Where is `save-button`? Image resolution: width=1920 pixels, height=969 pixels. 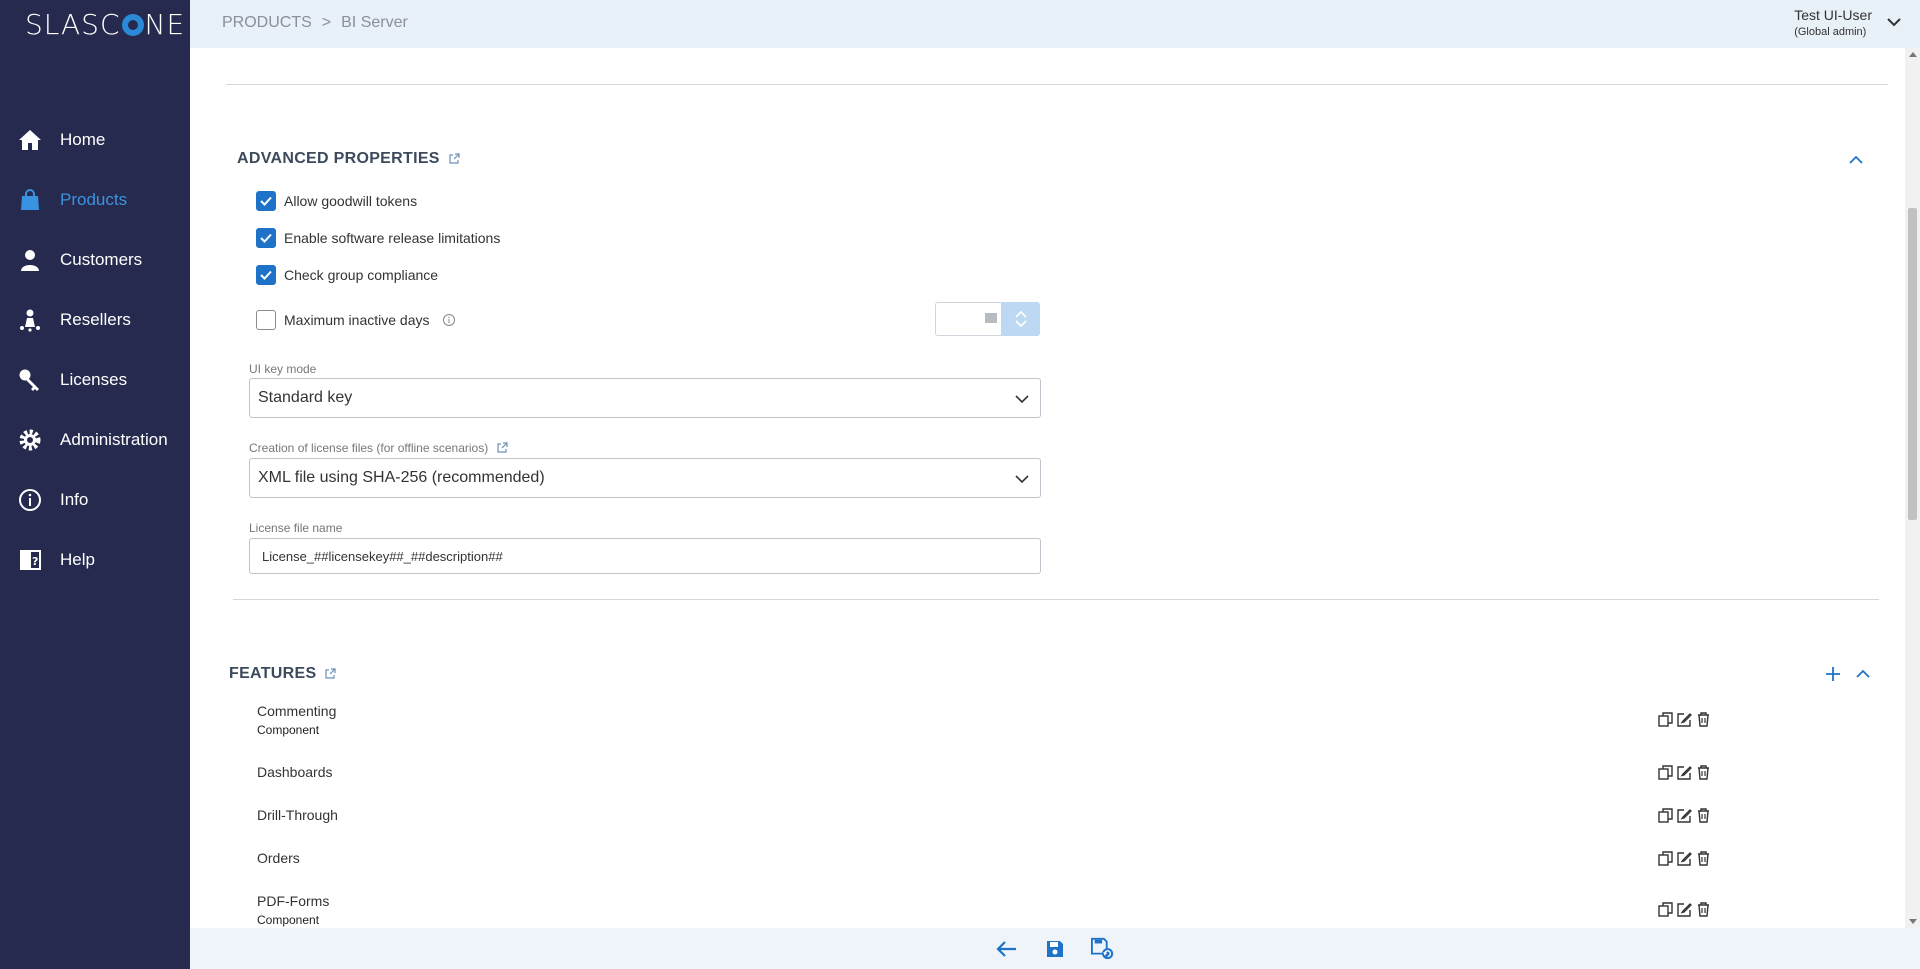
save-button is located at coordinates (1055, 949).